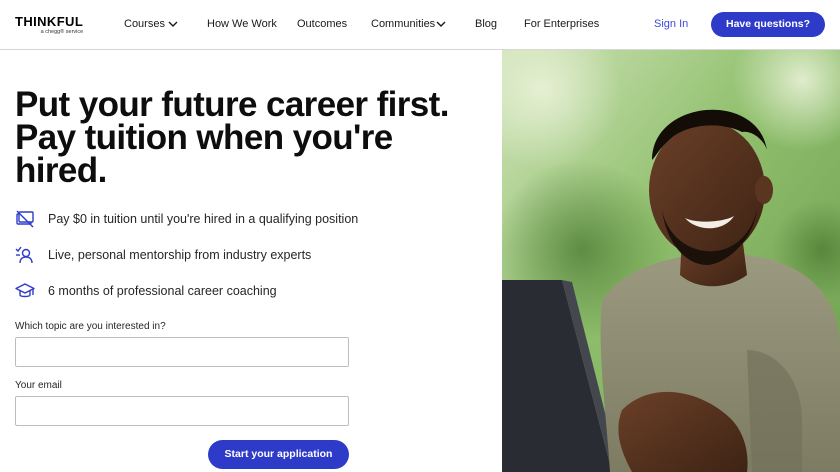  Describe the element at coordinates (162, 291) in the screenshot. I see `benefit-text: 6 months of professional career coaching` at that location.